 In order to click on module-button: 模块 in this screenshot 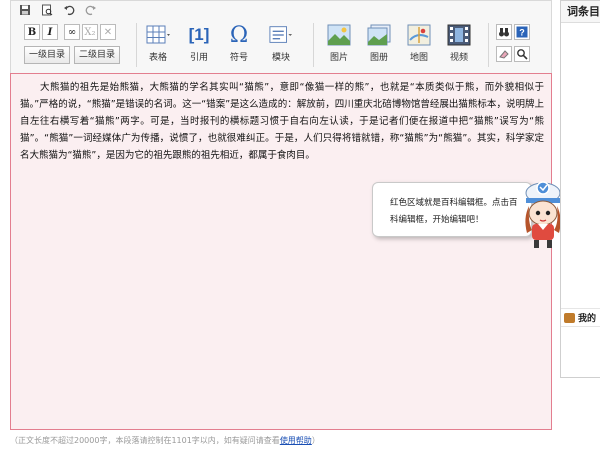, I will do `click(281, 45)`.